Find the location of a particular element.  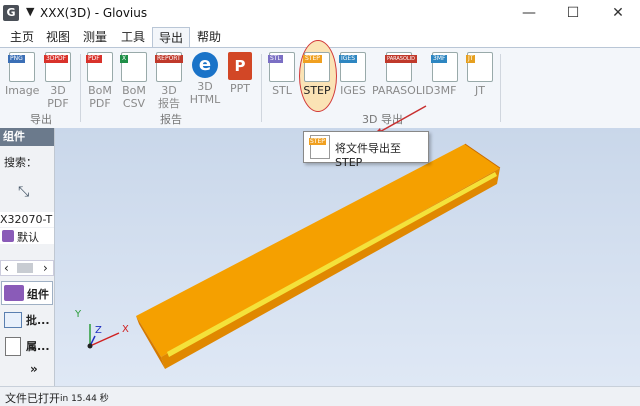

step-icon: STEP is located at coordinates (316, 67).